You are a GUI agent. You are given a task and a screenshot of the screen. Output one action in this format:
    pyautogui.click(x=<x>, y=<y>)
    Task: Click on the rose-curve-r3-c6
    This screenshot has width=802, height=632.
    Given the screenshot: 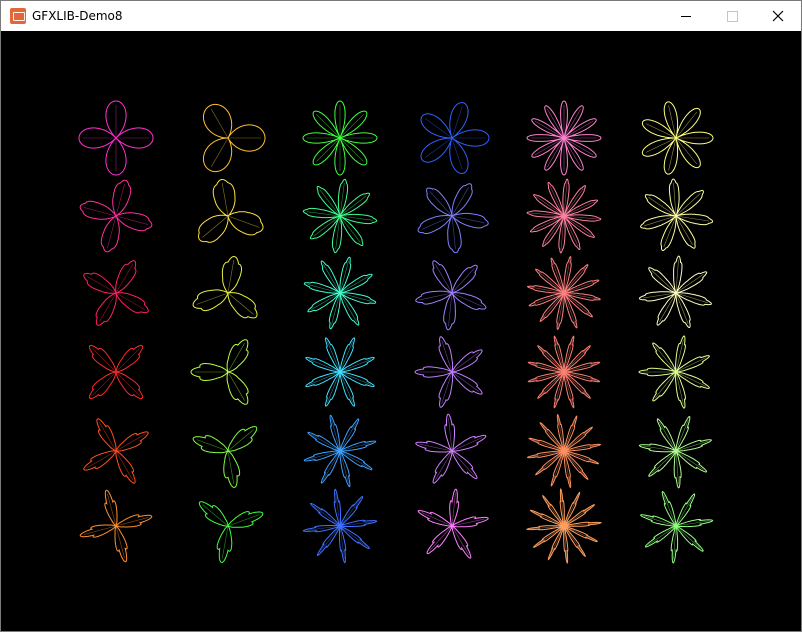 What is the action you would take?
    pyautogui.click(x=675, y=291)
    